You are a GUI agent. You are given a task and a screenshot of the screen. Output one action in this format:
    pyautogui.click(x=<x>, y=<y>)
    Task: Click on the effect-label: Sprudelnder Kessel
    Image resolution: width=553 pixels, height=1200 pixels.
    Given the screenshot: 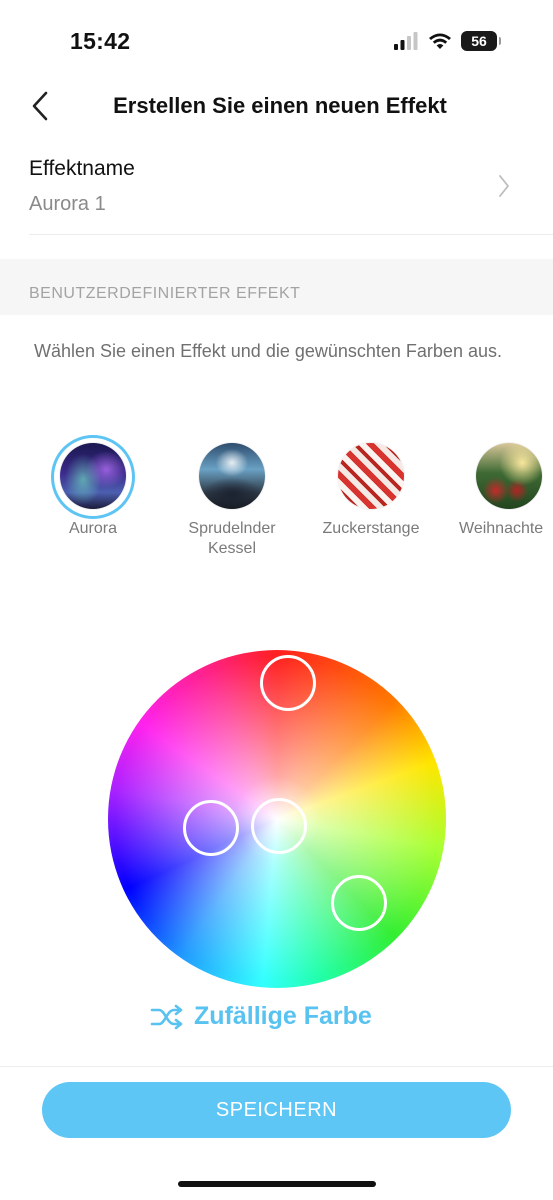 What is the action you would take?
    pyautogui.click(x=232, y=538)
    